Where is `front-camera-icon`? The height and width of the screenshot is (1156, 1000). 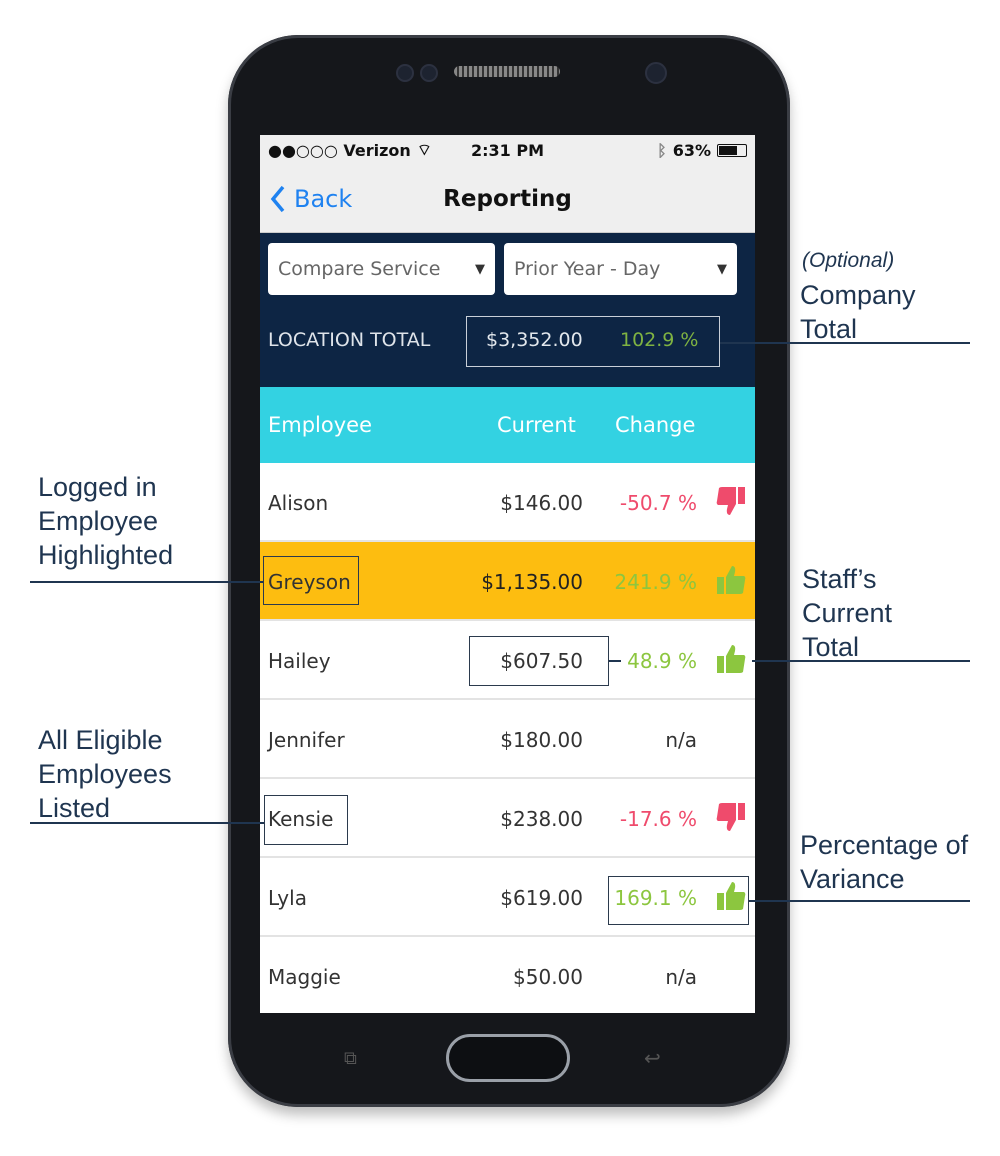 front-camera-icon is located at coordinates (656, 73).